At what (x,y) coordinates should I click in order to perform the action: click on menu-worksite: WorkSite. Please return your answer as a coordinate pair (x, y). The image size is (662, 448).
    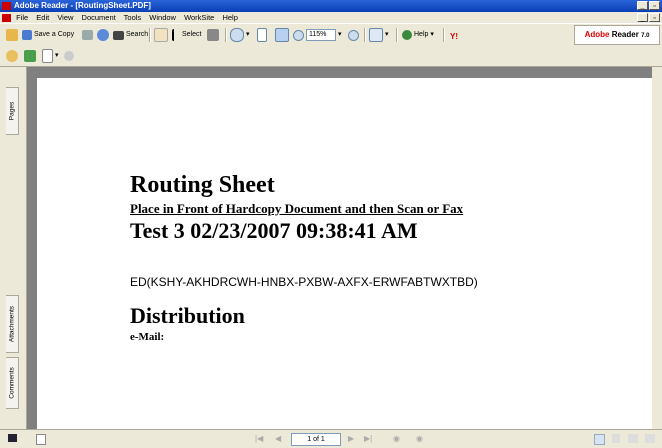
    Looking at the image, I should click on (199, 17).